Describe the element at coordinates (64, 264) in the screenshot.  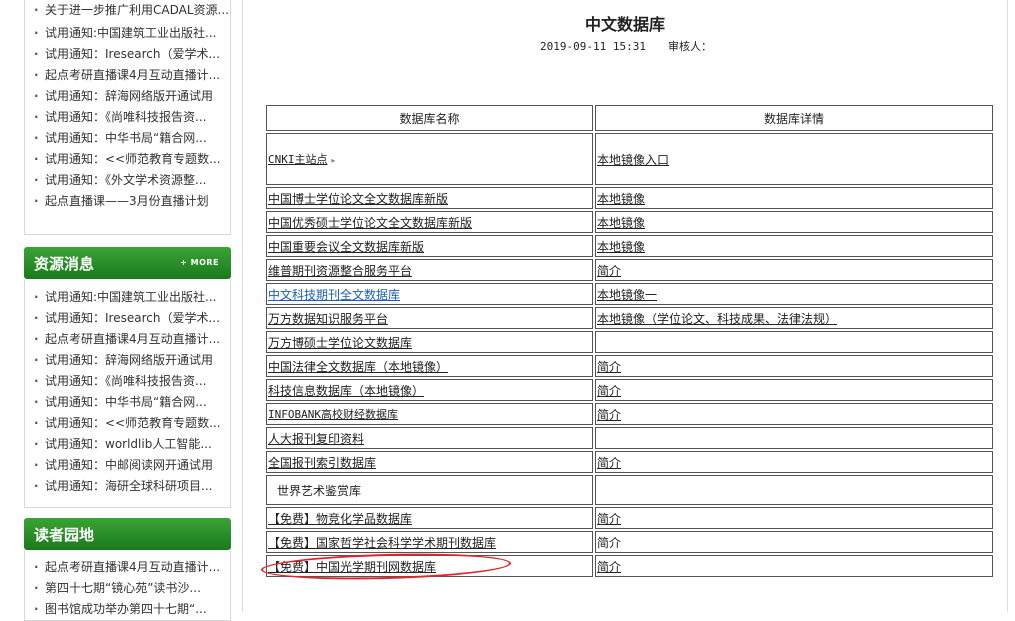
I see `resource-panel-title: 资源消息` at that location.